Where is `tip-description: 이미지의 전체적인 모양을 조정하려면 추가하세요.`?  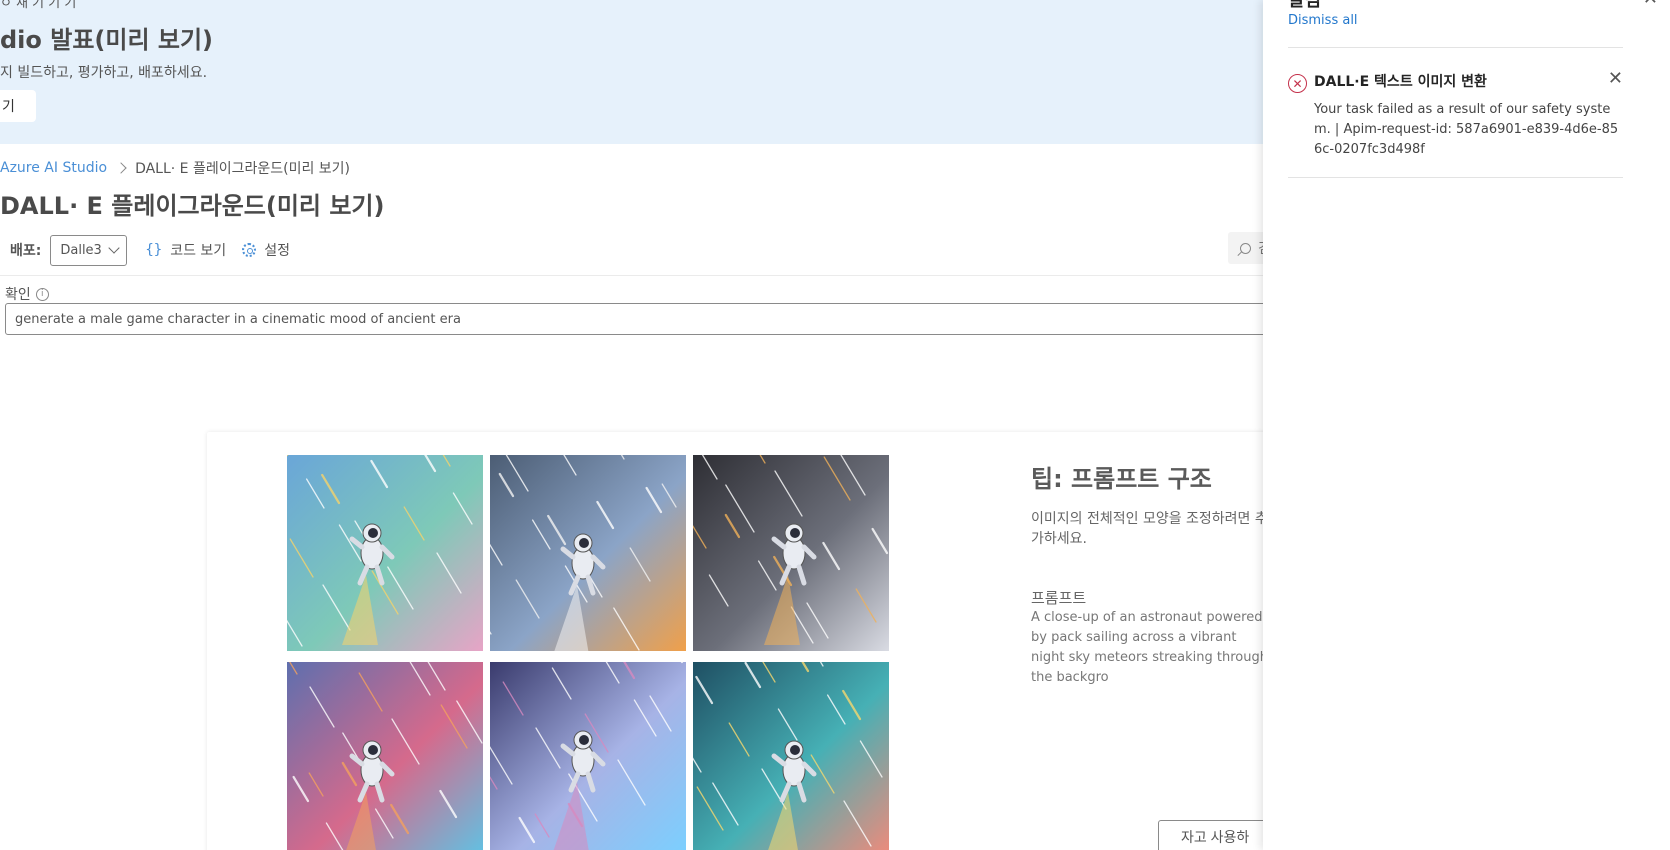
tip-description: 이미지의 전체적인 모양을 조정하려면 추가하세요. is located at coordinates (1149, 529).